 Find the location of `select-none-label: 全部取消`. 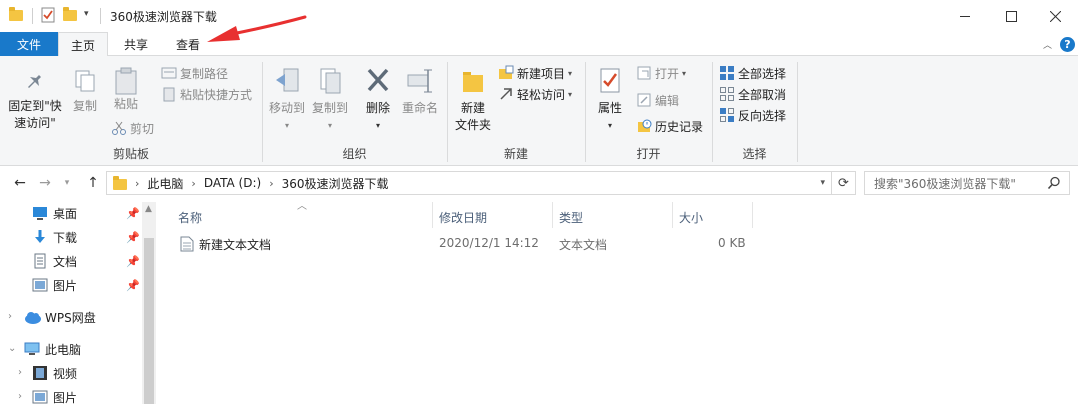

select-none-label: 全部取消 is located at coordinates (762, 94).